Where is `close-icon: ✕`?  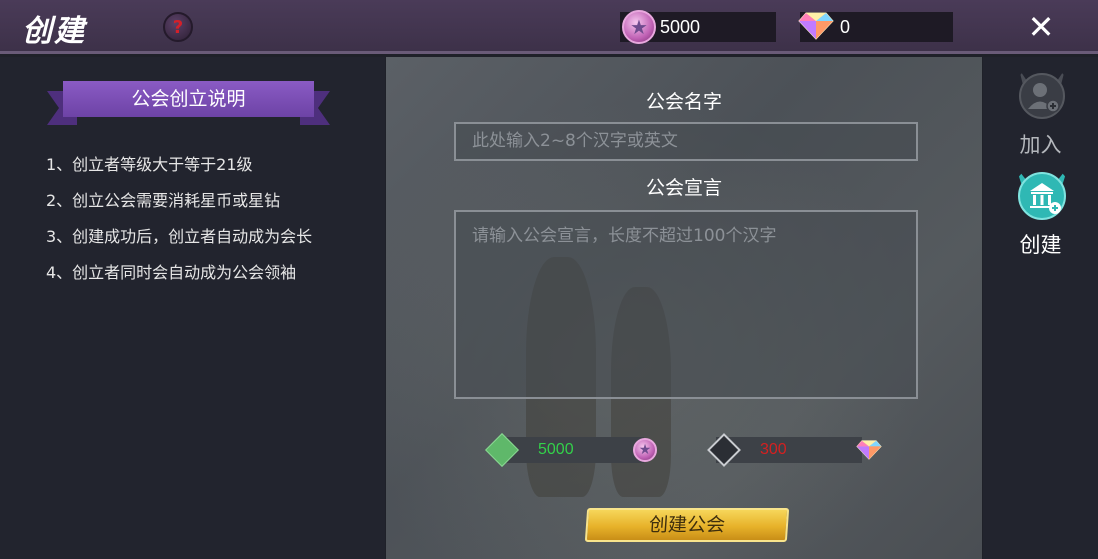
close-icon: ✕ is located at coordinates (1041, 27).